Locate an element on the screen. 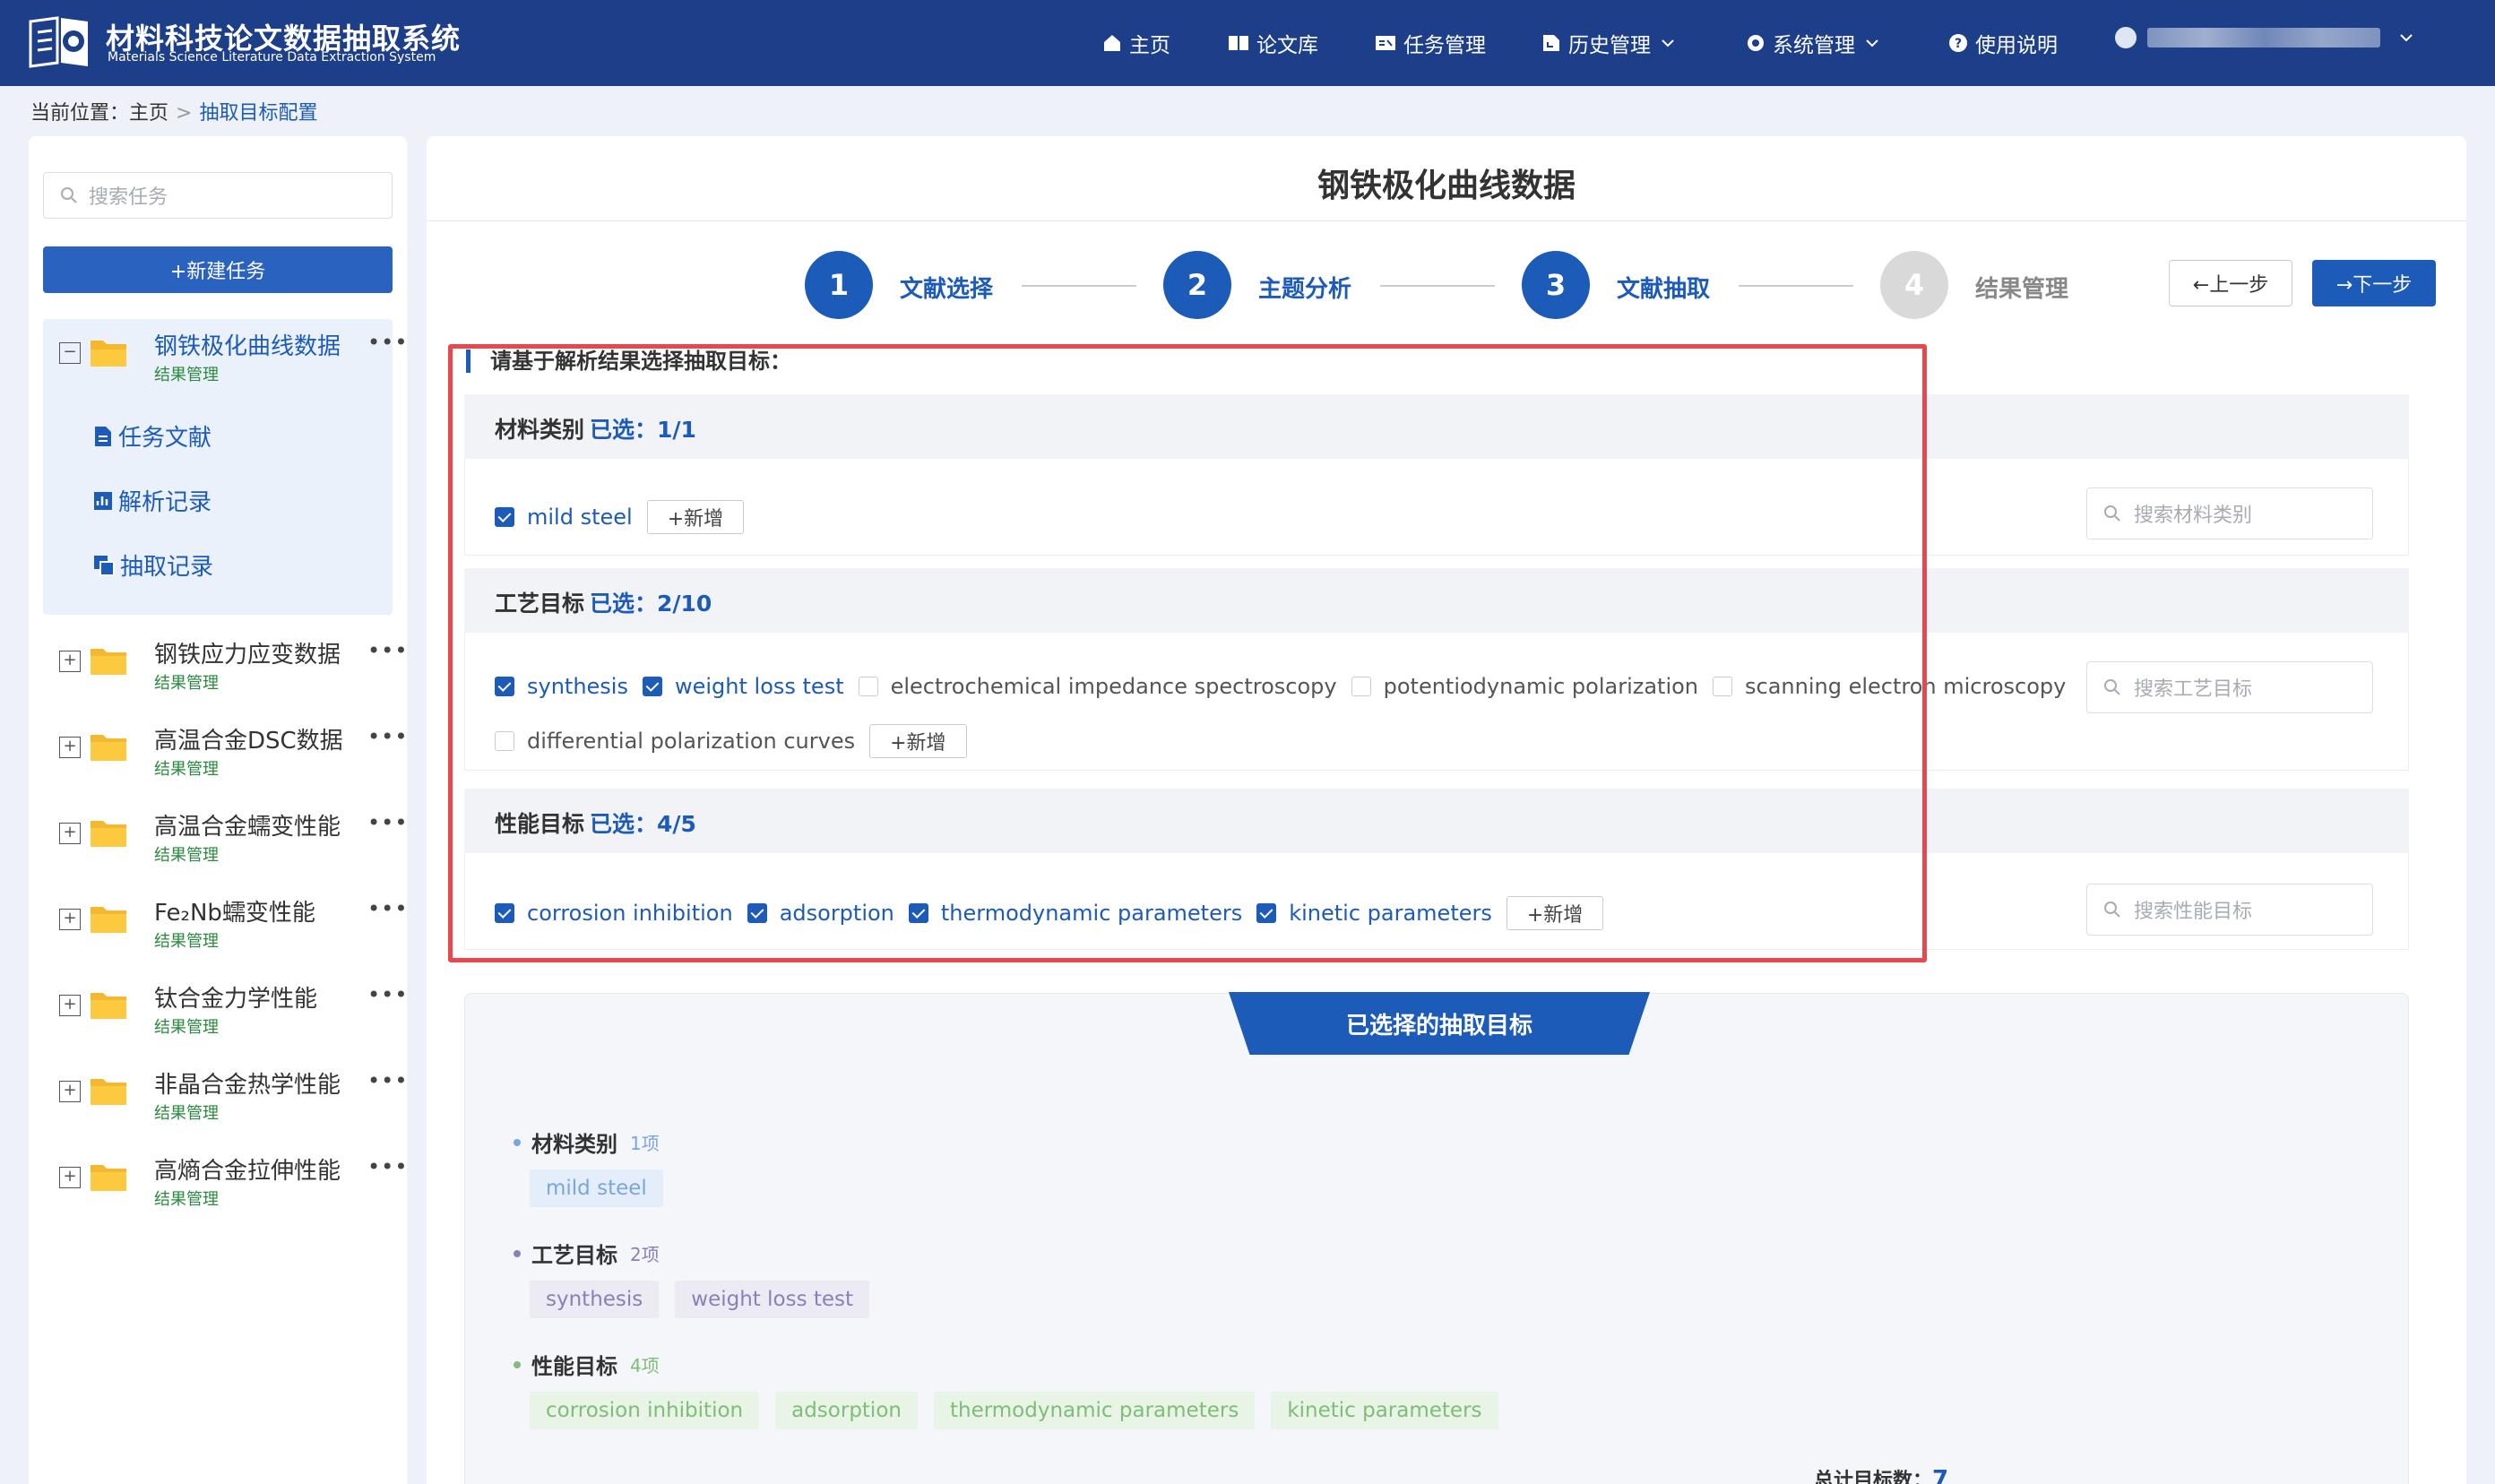 This screenshot has height=1484, width=2495. sub-item-task-docs: 任务文献 is located at coordinates (153, 436).